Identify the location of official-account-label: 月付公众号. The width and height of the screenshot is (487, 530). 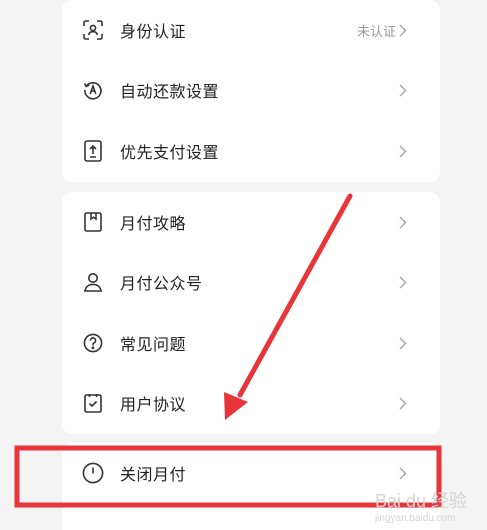
(161, 283).